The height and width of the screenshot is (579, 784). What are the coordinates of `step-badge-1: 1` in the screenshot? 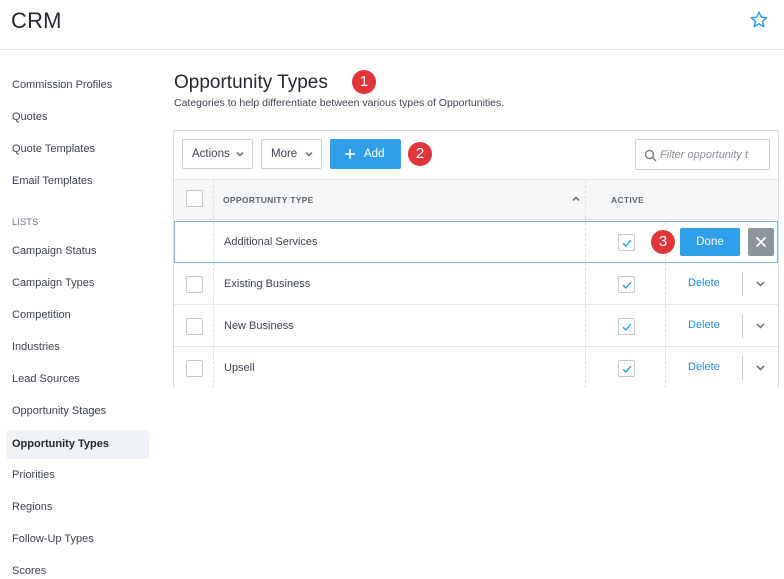 It's located at (364, 82).